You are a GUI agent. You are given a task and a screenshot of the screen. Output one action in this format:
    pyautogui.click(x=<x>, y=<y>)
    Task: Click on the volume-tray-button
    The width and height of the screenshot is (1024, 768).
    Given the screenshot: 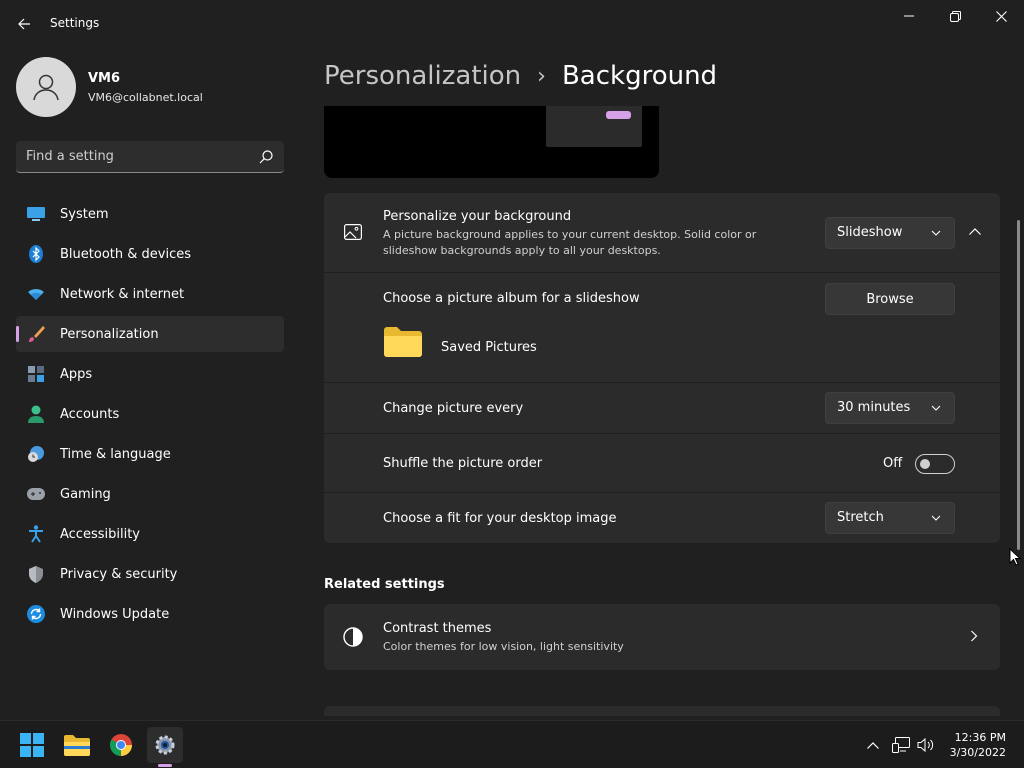 What is the action you would take?
    pyautogui.click(x=926, y=745)
    